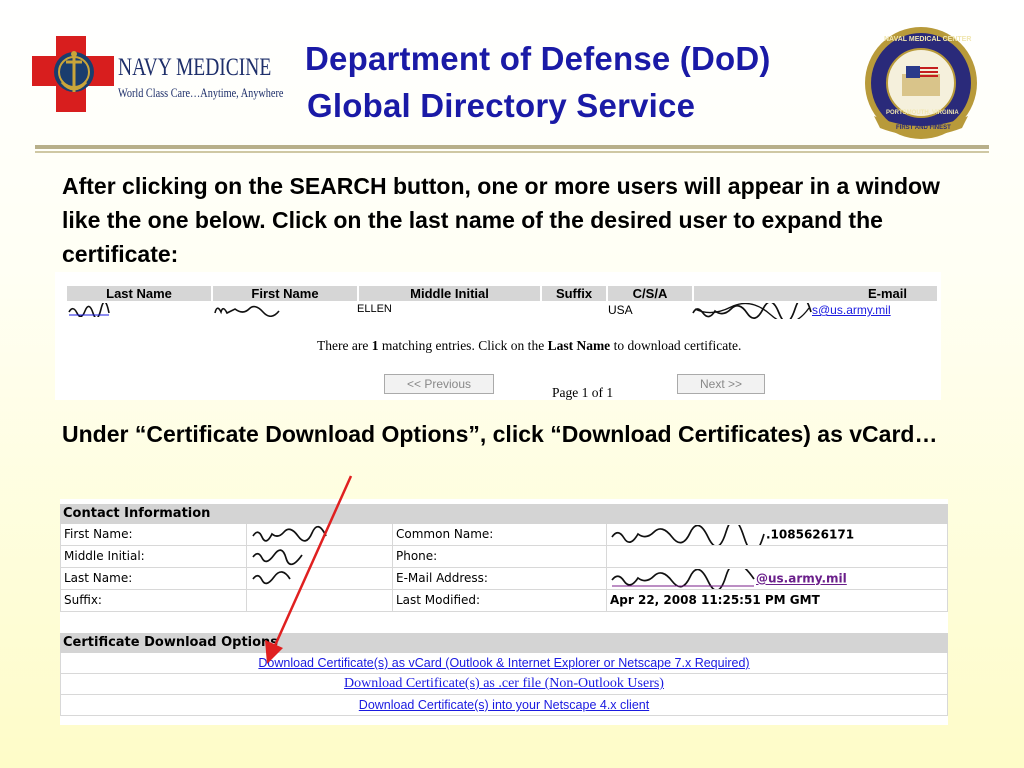 The height and width of the screenshot is (768, 1024). What do you see at coordinates (676, 345) in the screenshot?
I see `results-message-suffix: to download certificate.` at bounding box center [676, 345].